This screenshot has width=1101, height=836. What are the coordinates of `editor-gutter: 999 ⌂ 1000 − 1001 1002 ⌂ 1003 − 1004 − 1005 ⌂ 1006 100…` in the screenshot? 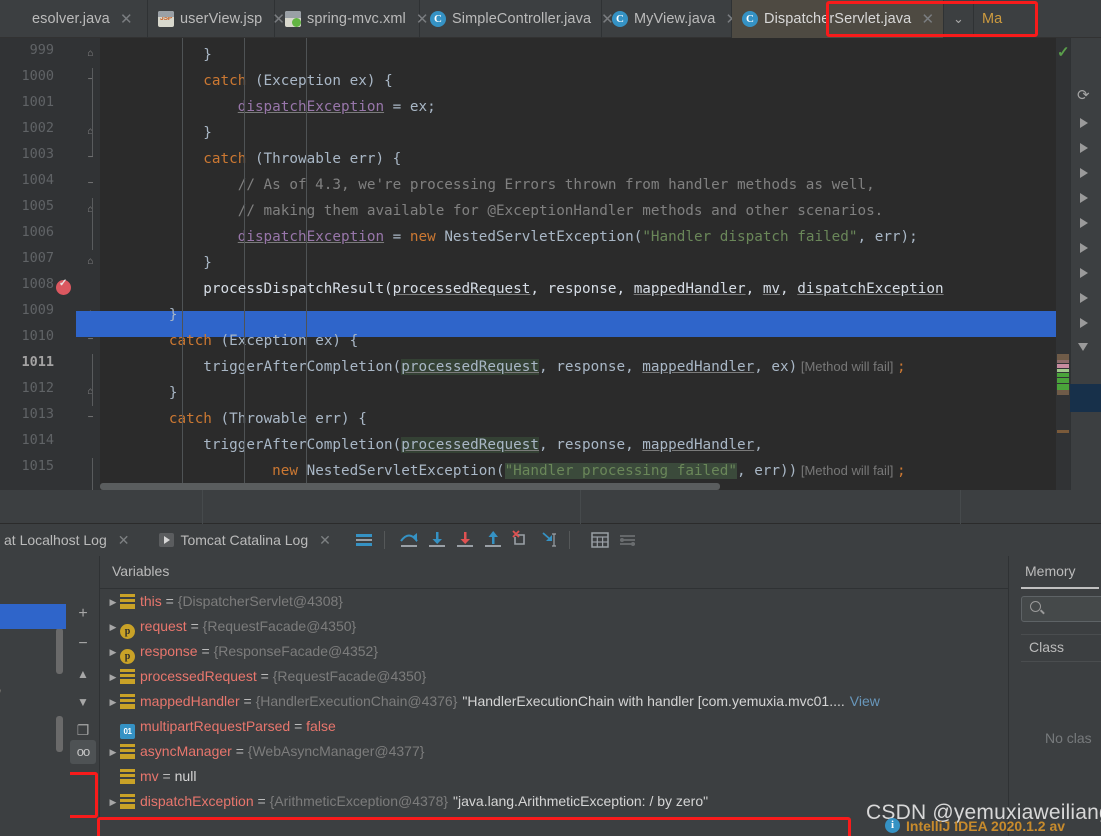 It's located at (50, 264).